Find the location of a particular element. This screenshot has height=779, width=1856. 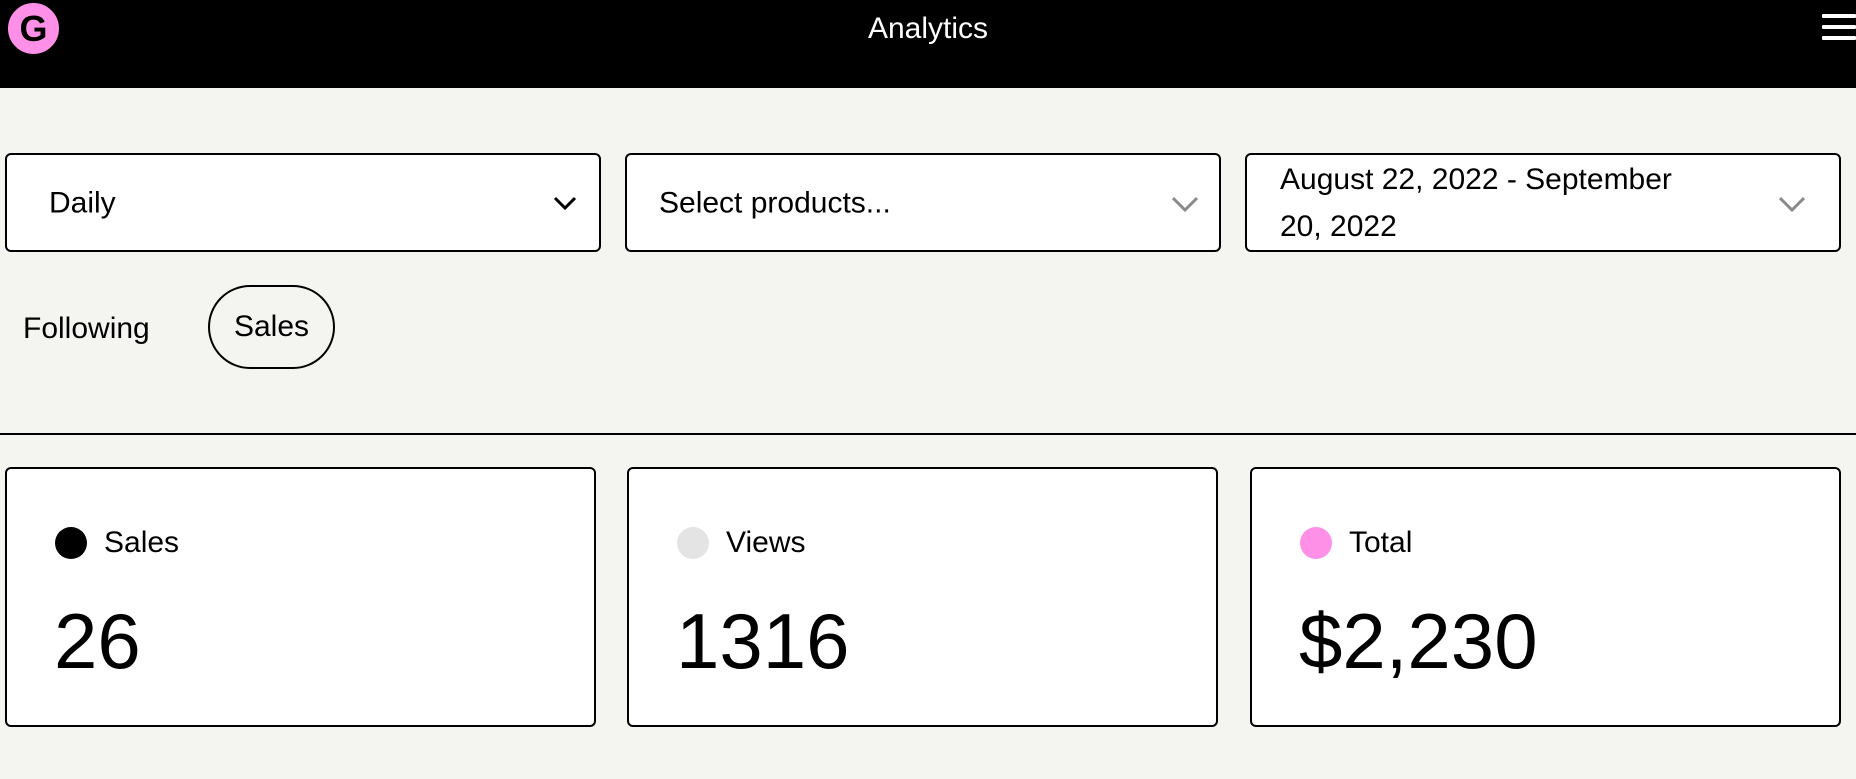

following-label: Following is located at coordinates (86, 328).